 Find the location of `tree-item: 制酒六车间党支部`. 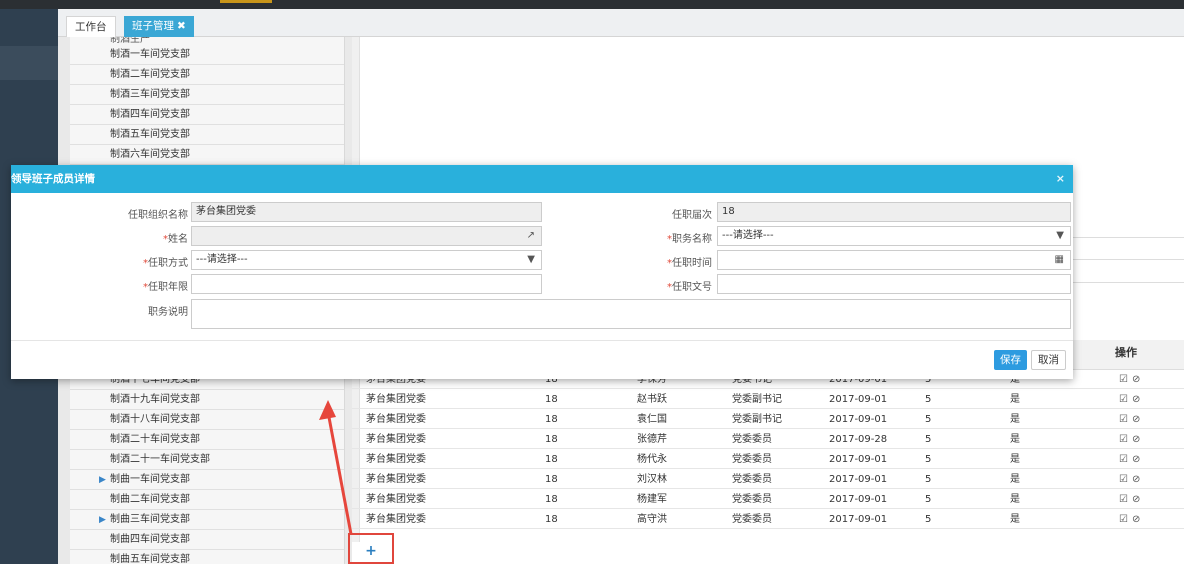

tree-item: 制酒六车间党支部 is located at coordinates (207, 155).